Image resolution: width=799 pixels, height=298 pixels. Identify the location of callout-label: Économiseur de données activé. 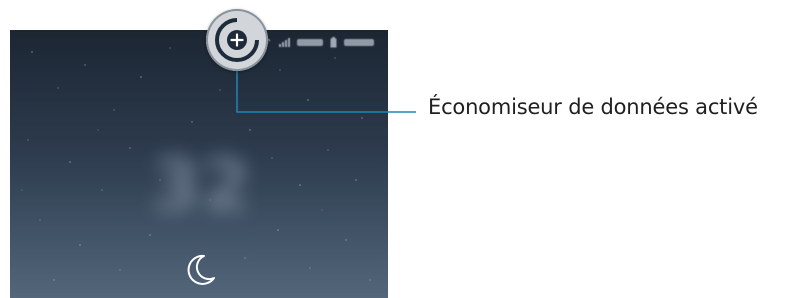
(593, 107).